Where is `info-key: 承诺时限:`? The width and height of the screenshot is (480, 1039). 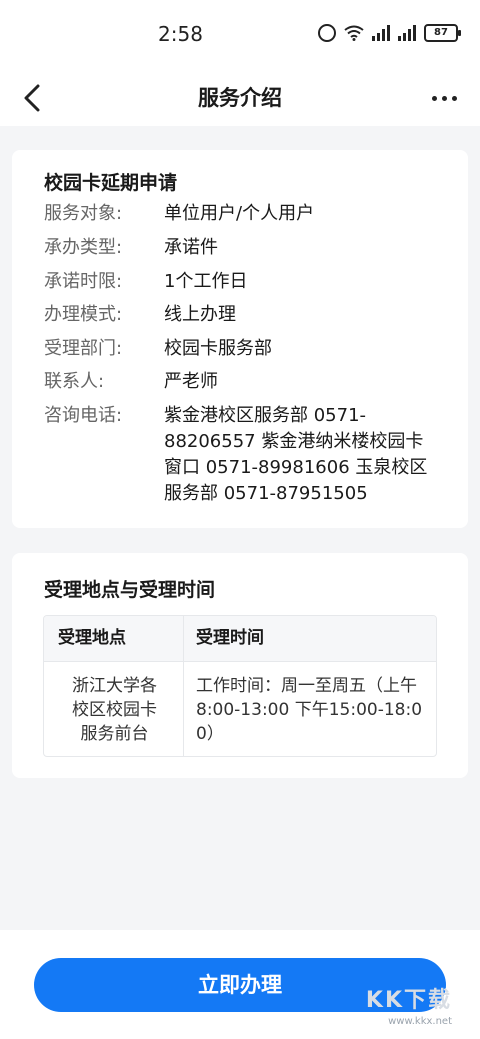 info-key: 承诺时限: is located at coordinates (83, 281).